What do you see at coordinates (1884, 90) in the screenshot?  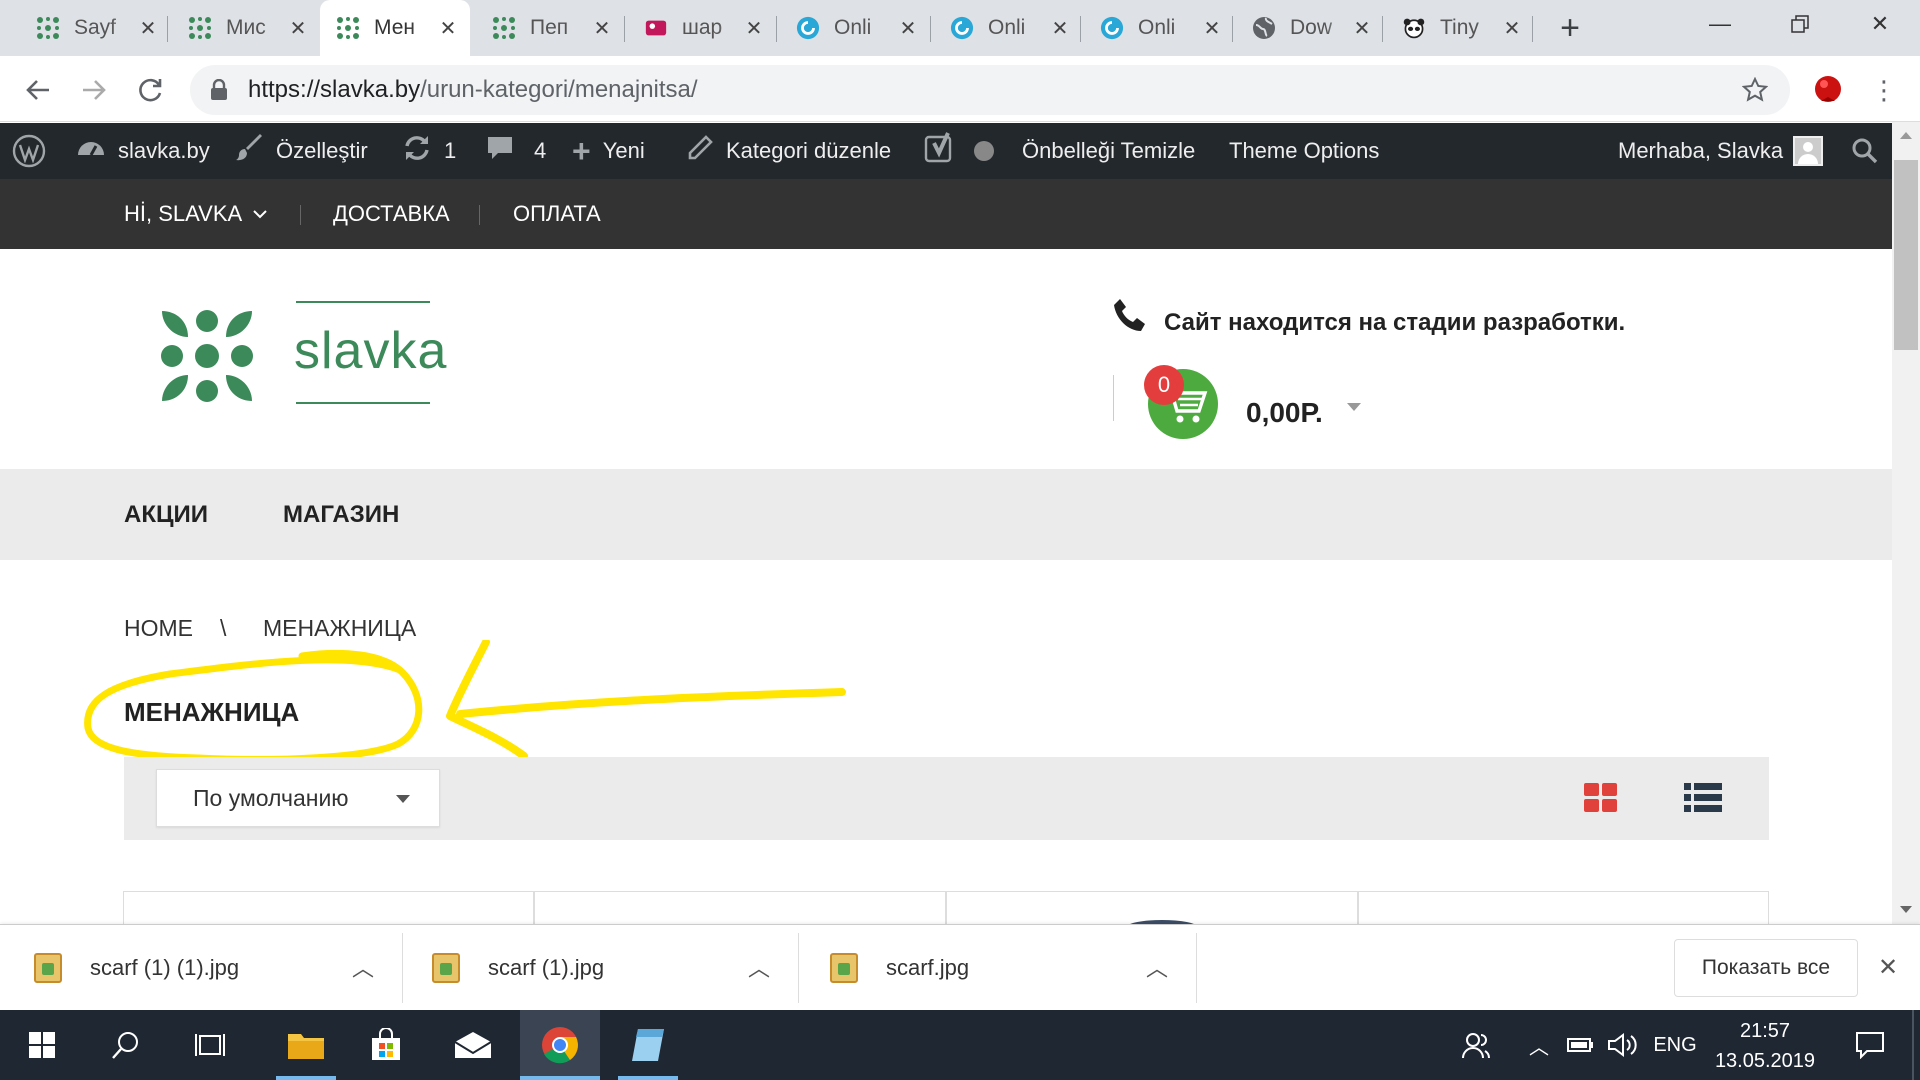 I see `browser-menu-button: ⋮` at bounding box center [1884, 90].